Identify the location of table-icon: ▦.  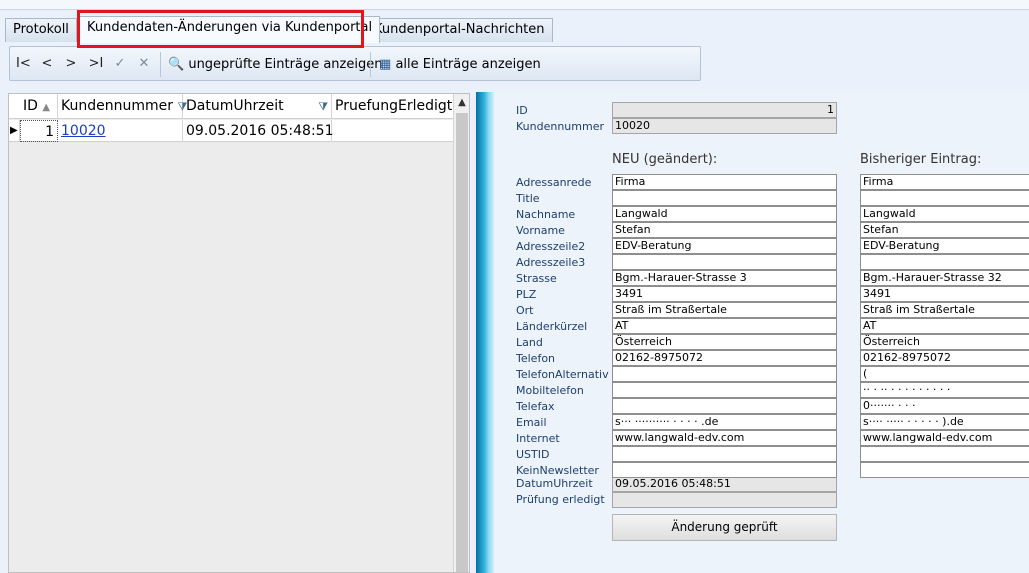
(385, 64).